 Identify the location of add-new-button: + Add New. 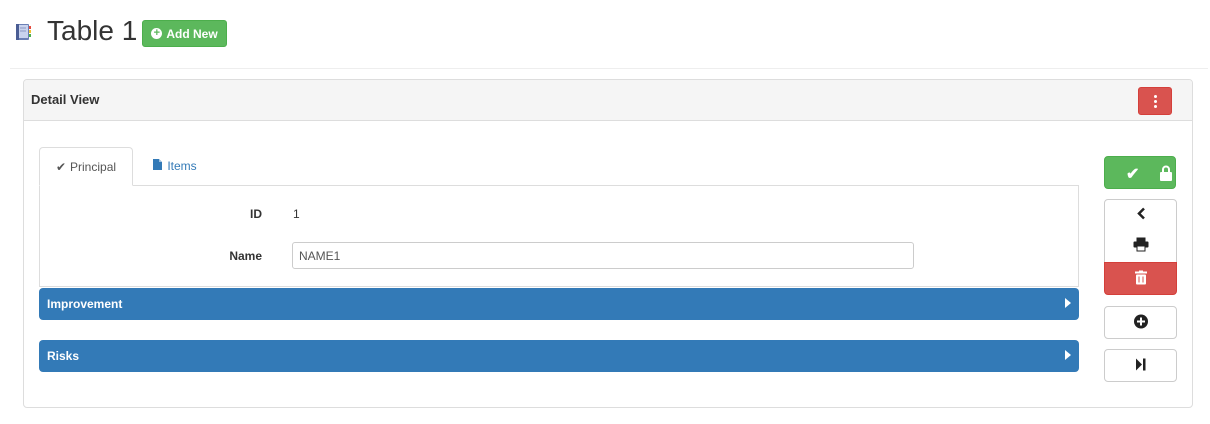
(184, 33).